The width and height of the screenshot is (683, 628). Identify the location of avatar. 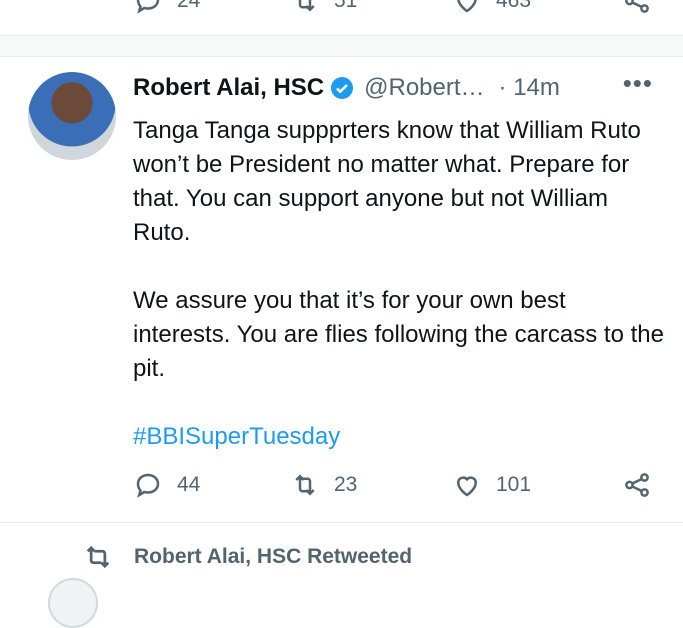
(72, 116).